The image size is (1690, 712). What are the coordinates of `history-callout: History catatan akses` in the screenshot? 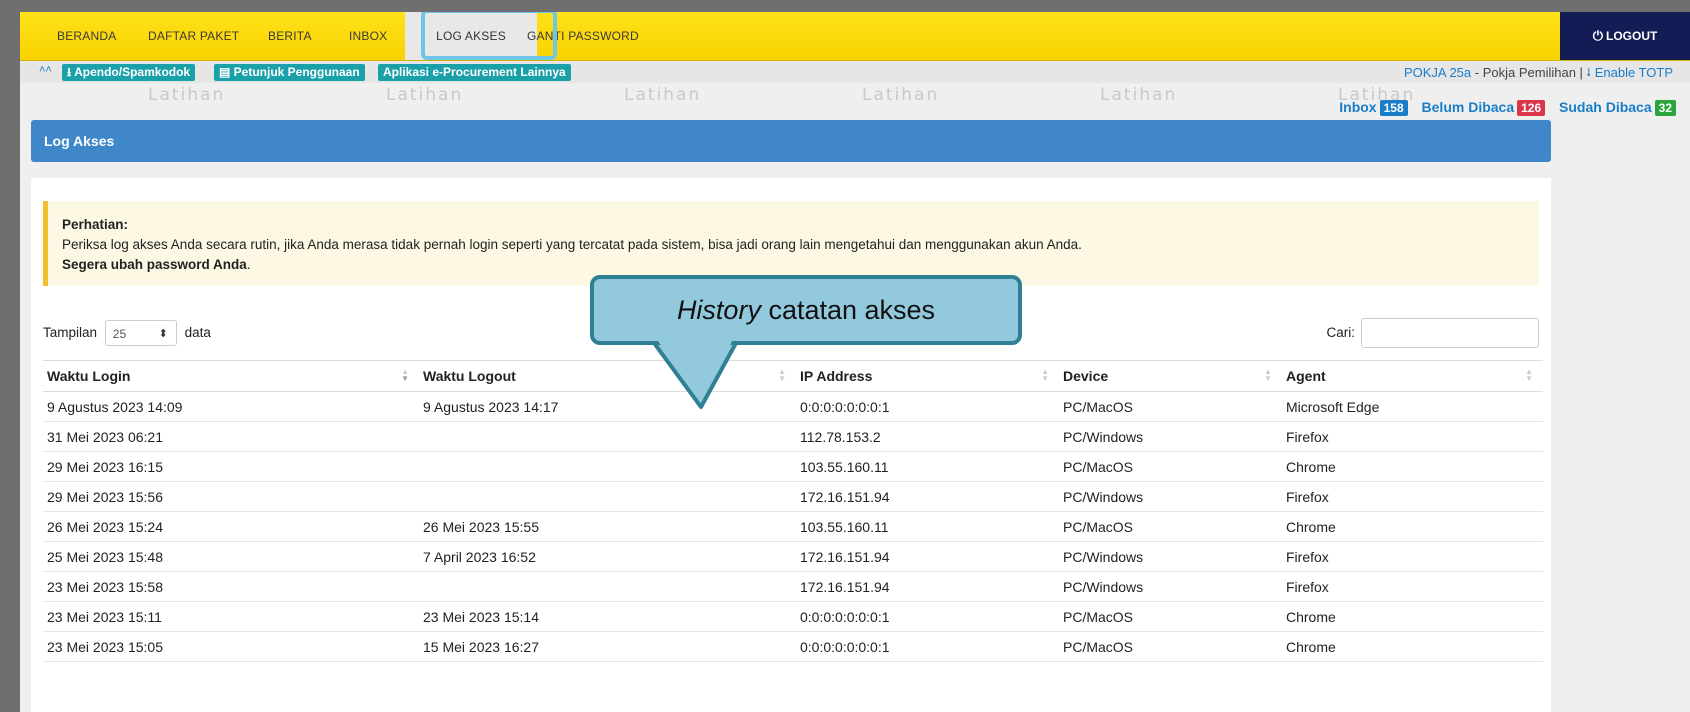 It's located at (806, 310).